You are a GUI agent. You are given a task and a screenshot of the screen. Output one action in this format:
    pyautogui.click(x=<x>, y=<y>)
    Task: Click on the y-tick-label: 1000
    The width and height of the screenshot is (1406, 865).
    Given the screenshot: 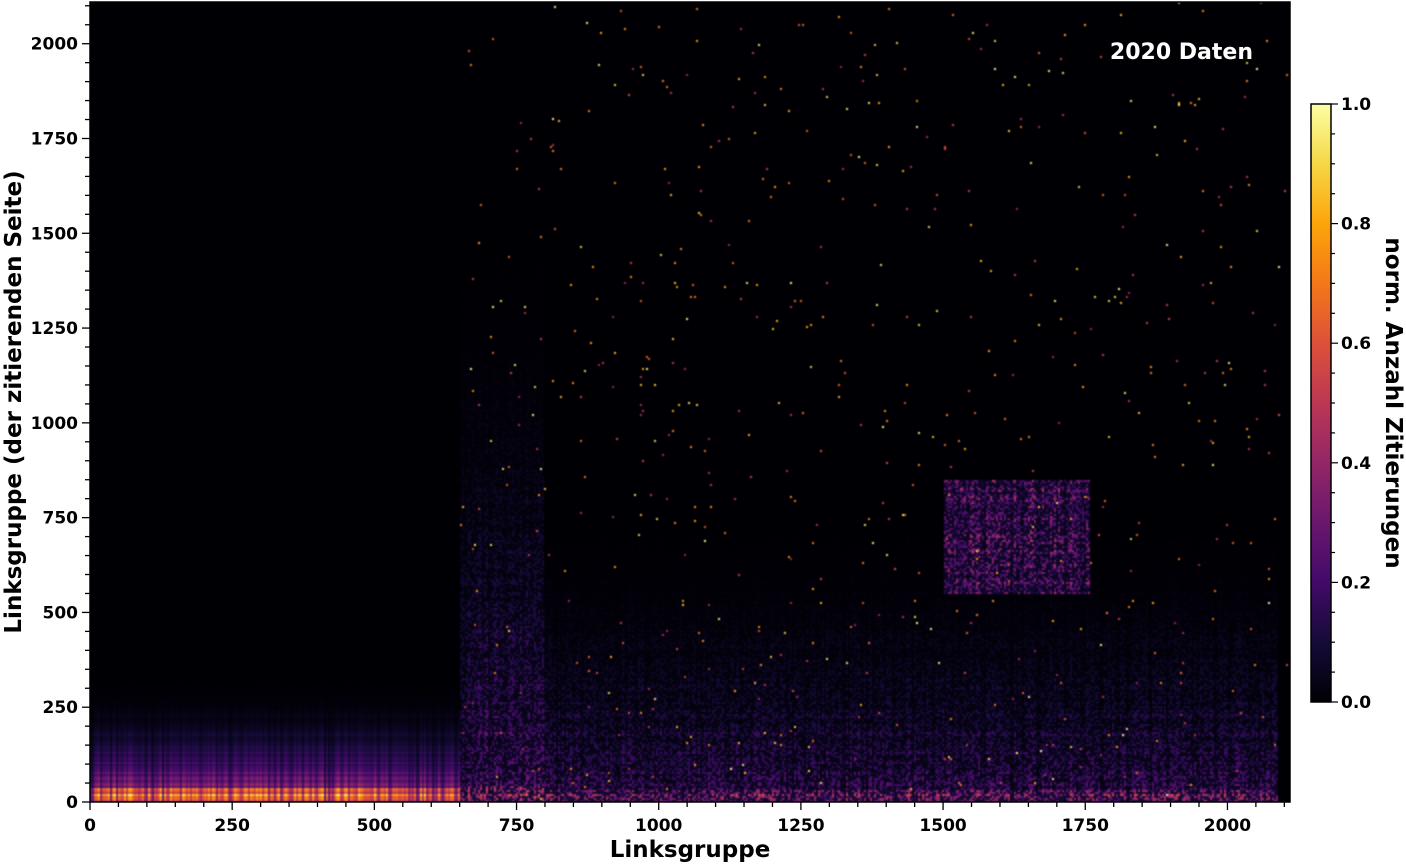 What is the action you would take?
    pyautogui.click(x=54, y=424)
    